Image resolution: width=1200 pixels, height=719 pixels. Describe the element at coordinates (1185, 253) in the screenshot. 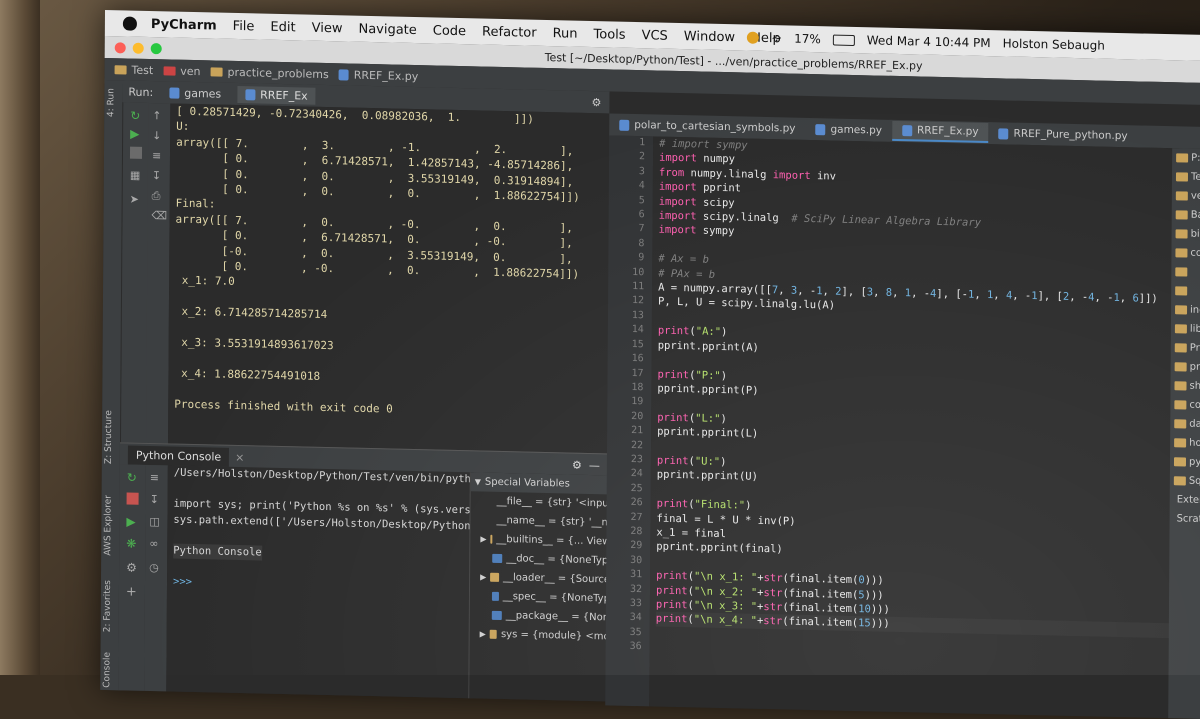

I see `tree-item: coo` at that location.